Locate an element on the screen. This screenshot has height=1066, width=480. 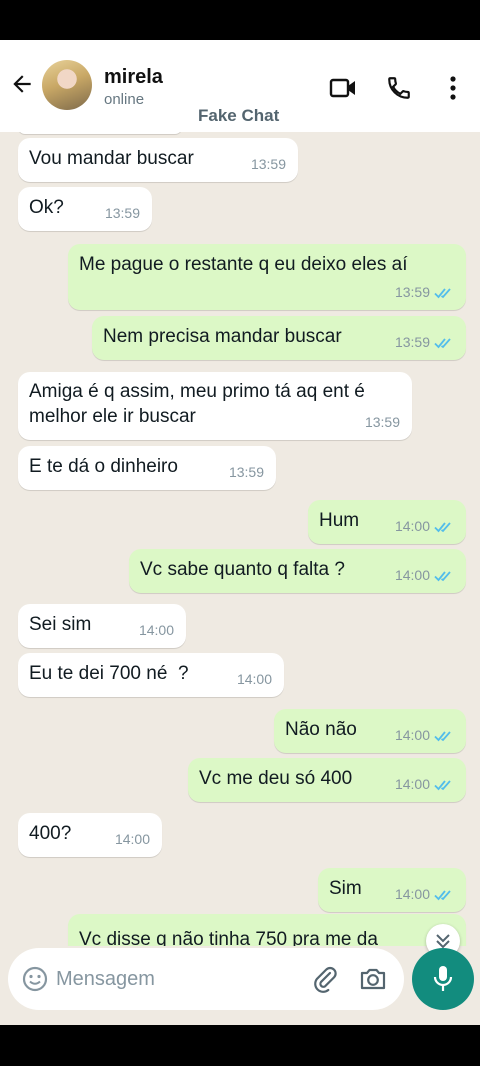
message-text: Nem precisa mandar buscar is located at coordinates (222, 336).